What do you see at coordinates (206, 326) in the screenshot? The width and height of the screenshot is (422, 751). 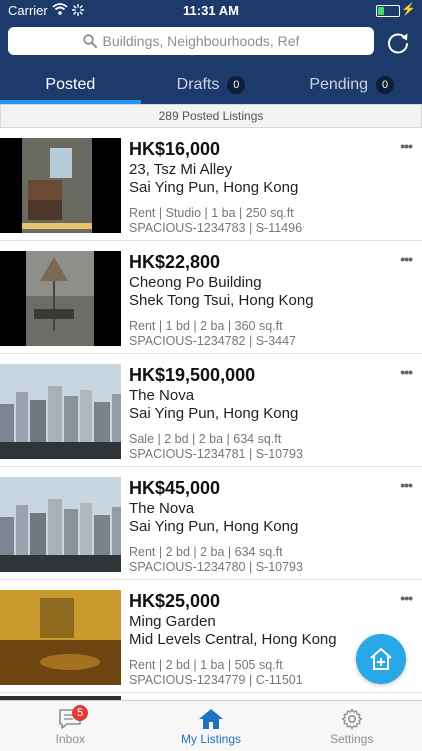 I see `listing-details: Rent | 1 bd | 2 ba | 360 sq.ft` at bounding box center [206, 326].